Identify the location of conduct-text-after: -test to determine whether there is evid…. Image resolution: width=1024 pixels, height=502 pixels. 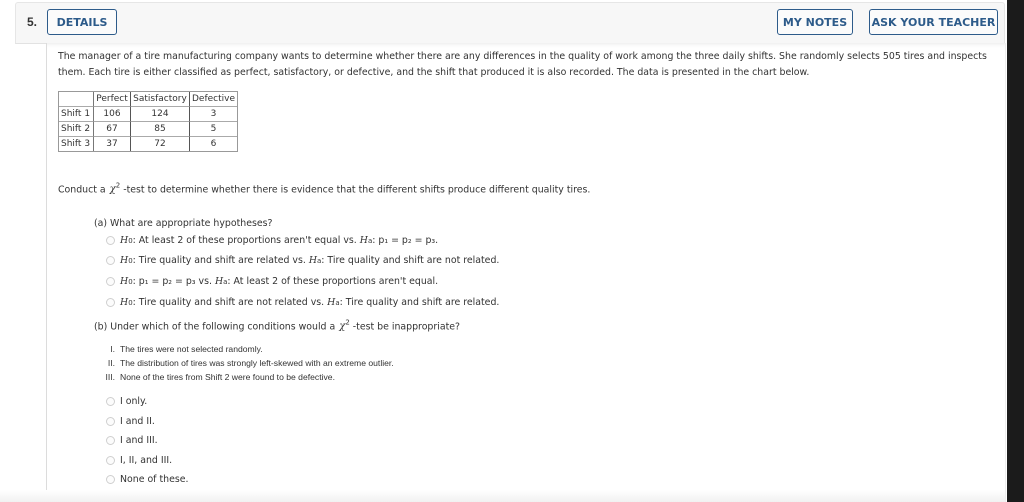
(357, 190).